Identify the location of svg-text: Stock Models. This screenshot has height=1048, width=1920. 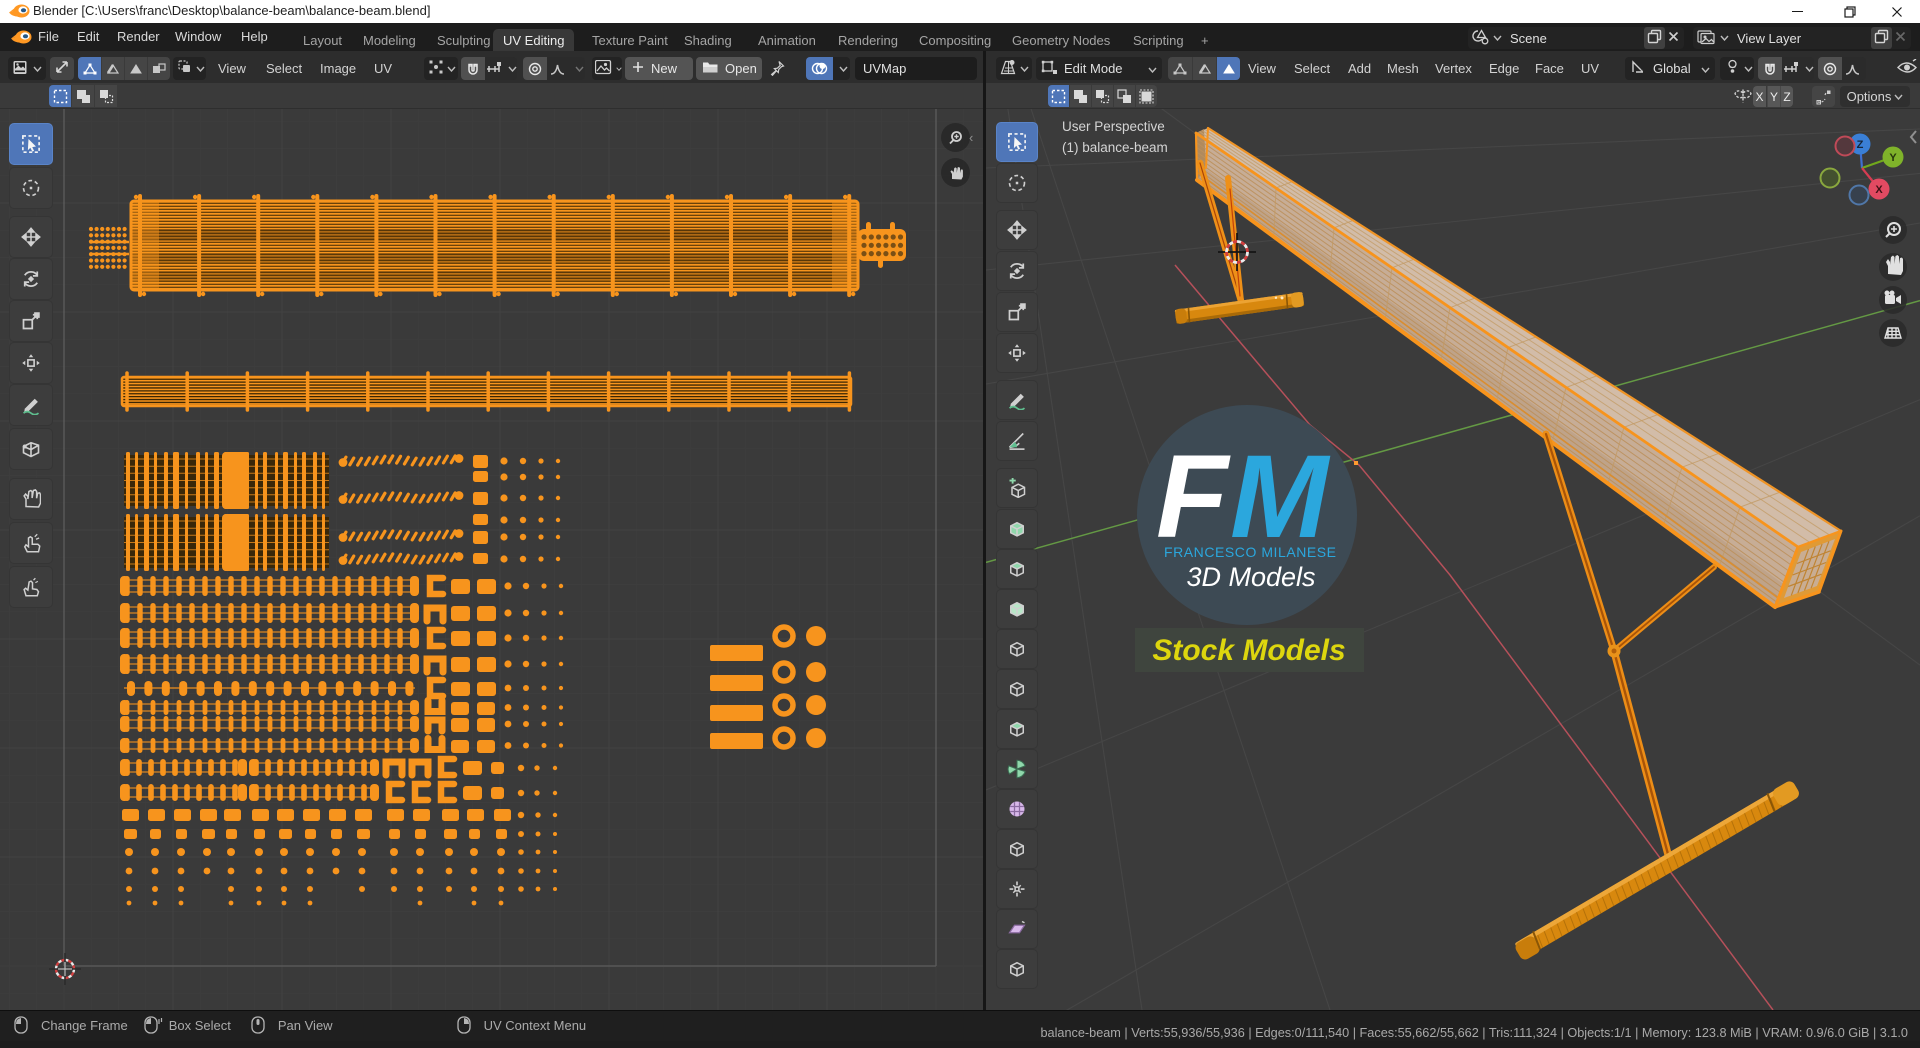
(1248, 650).